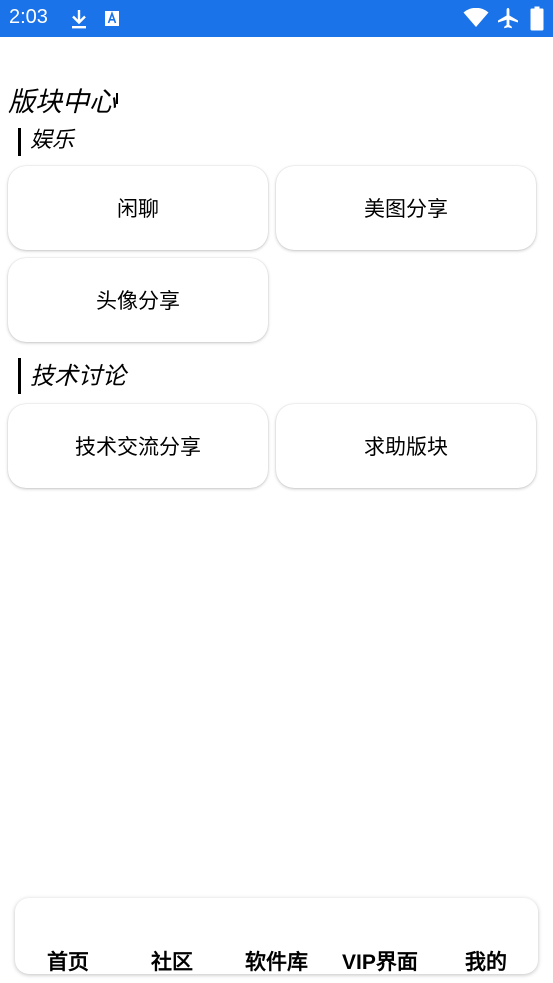 The image size is (553, 983). What do you see at coordinates (486, 961) in the screenshot?
I see `nav-mine: 我的` at bounding box center [486, 961].